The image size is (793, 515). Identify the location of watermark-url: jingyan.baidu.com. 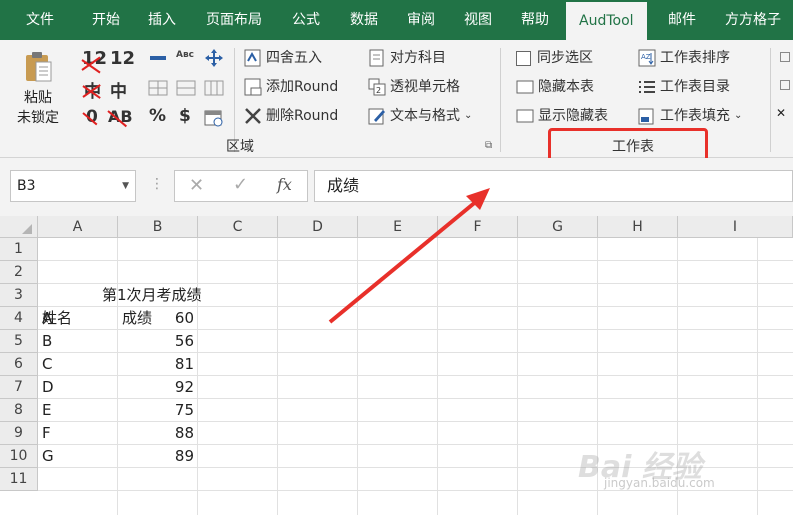
(659, 483).